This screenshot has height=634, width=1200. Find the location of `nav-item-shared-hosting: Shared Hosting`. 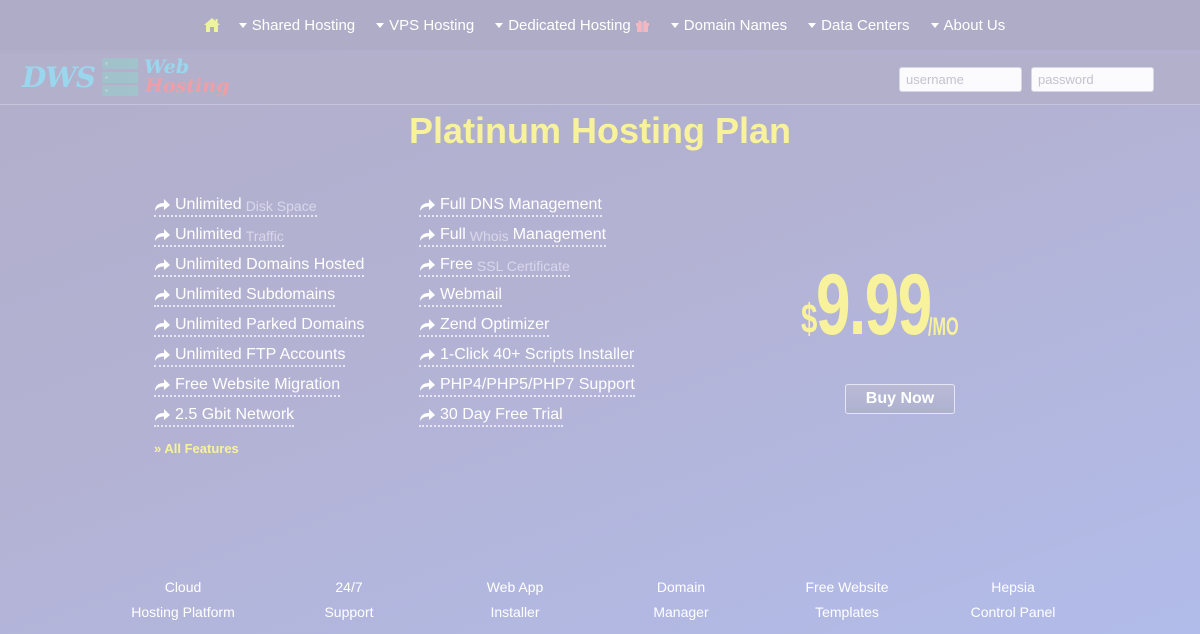

nav-item-shared-hosting: Shared Hosting is located at coordinates (297, 25).